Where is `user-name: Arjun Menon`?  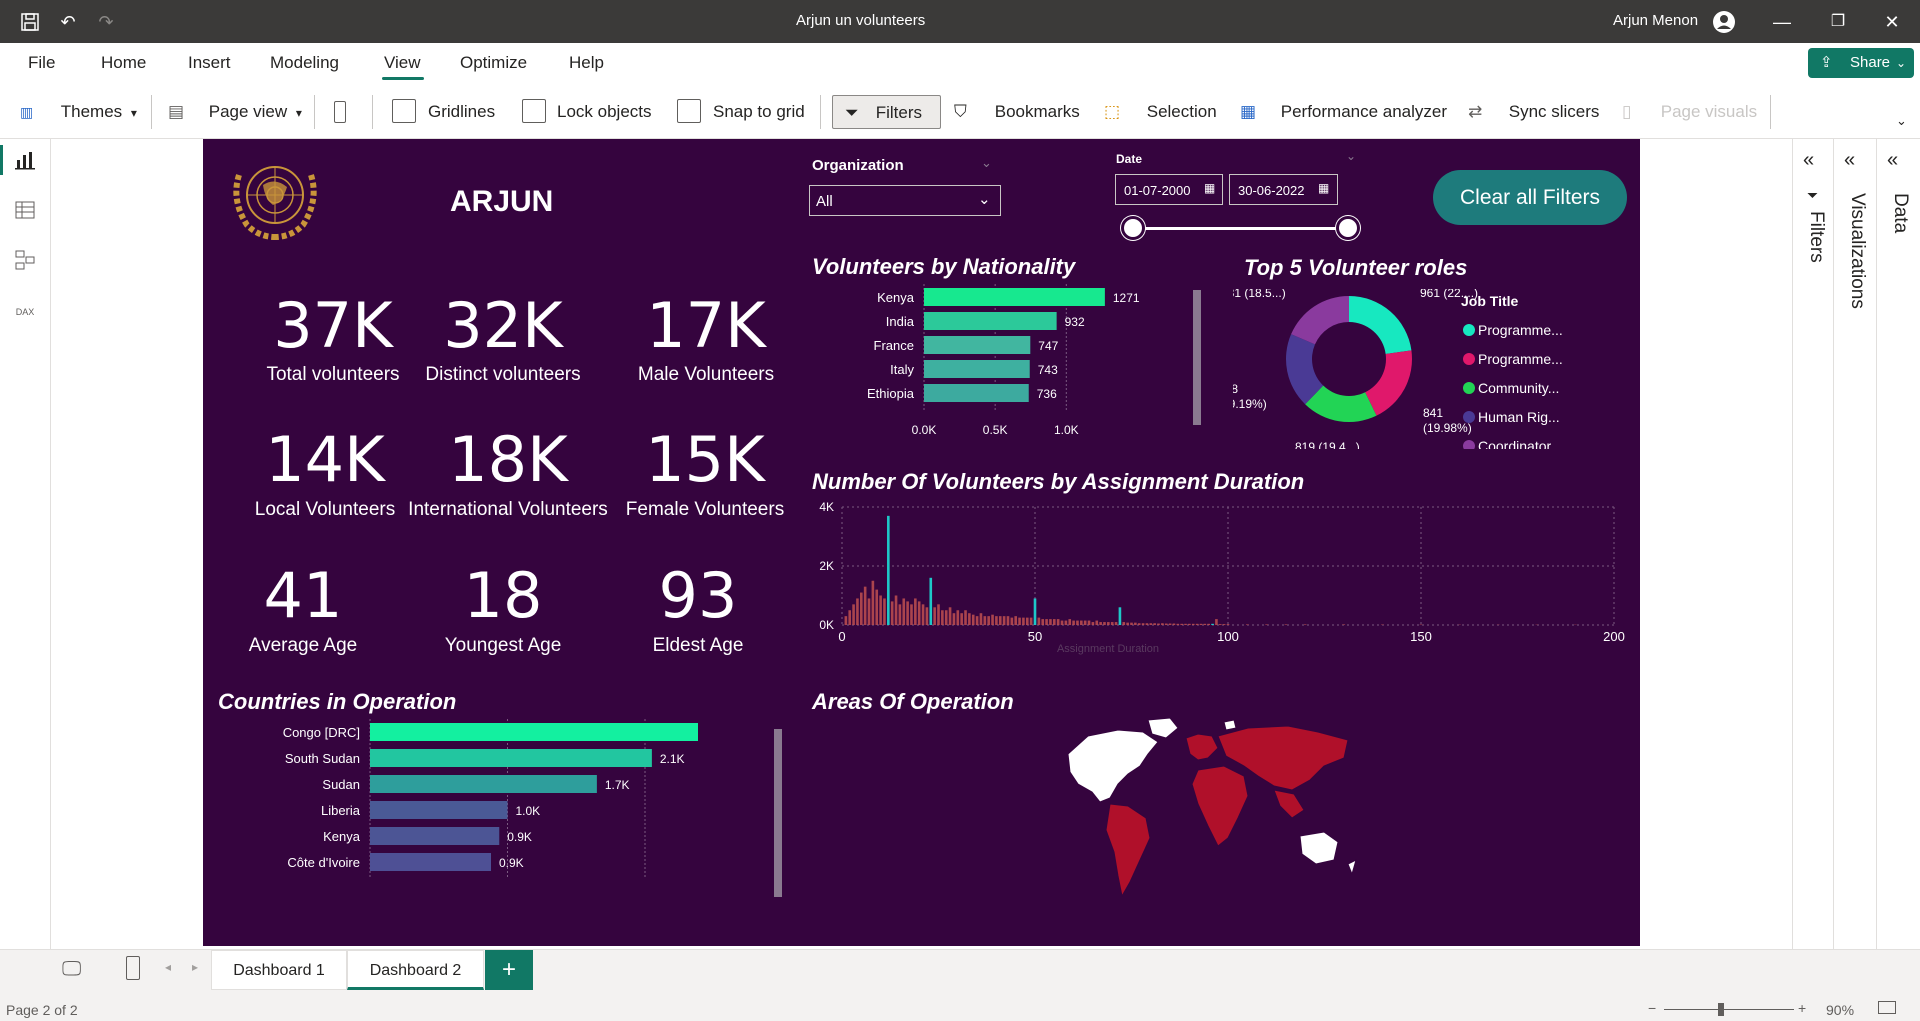 user-name: Arjun Menon is located at coordinates (1655, 20).